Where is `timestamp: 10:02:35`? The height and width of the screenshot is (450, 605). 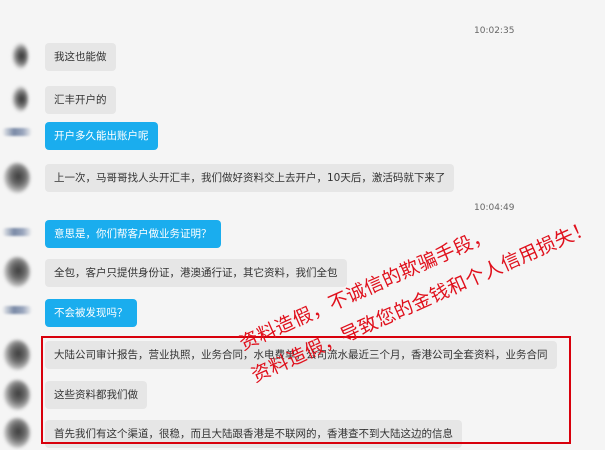
timestamp: 10:02:35 is located at coordinates (494, 31).